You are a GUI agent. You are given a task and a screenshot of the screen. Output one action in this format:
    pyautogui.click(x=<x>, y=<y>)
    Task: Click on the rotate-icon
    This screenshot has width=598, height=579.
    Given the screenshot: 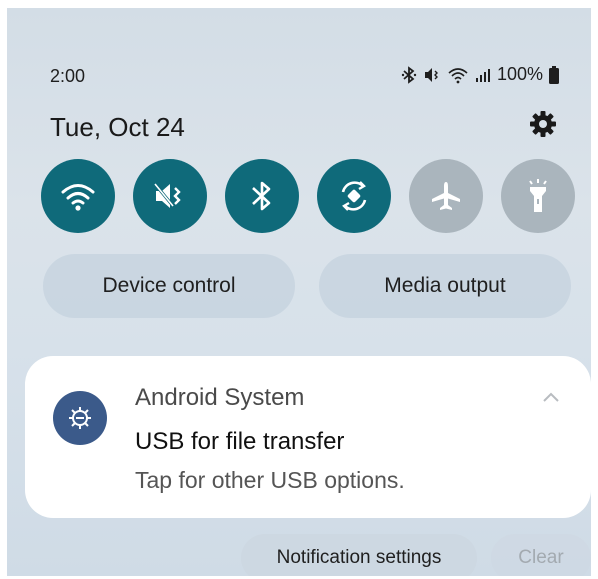 What is the action you would take?
    pyautogui.click(x=354, y=196)
    